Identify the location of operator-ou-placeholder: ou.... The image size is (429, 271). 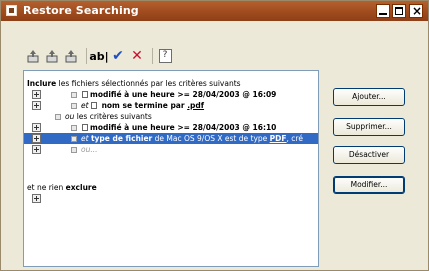
(89, 149).